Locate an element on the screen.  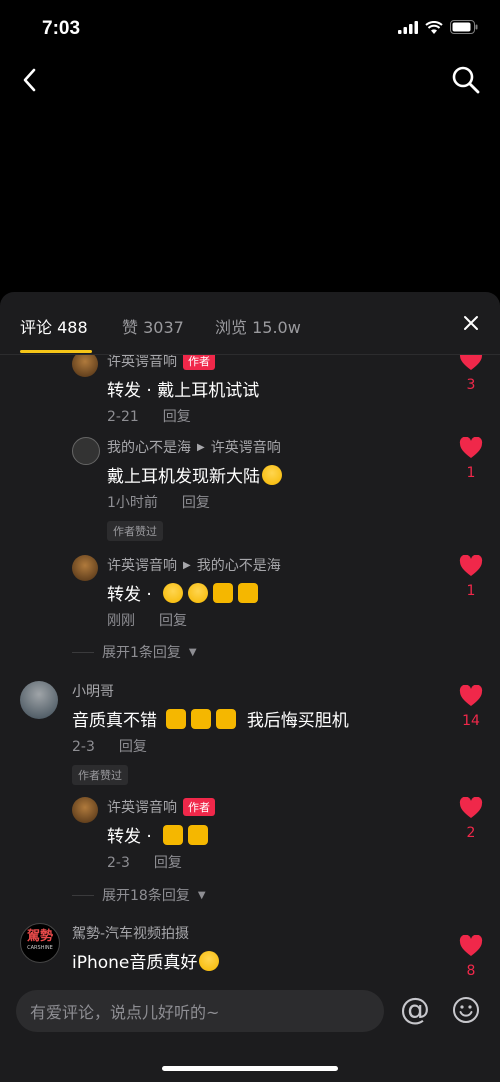
tab-comments: 评论 488 is located at coordinates (54, 326).